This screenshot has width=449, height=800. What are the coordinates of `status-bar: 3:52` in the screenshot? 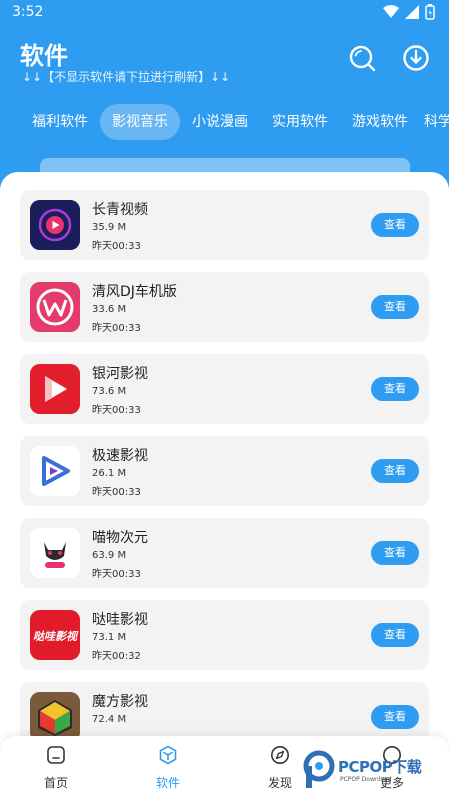 It's located at (224, 13).